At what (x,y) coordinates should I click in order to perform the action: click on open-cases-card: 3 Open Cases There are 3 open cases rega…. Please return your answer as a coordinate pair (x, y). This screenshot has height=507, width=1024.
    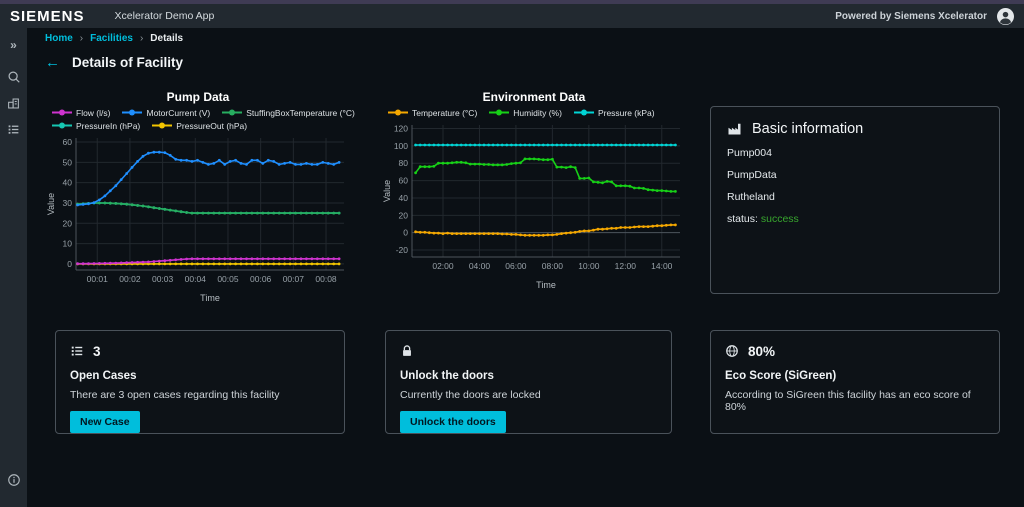
    Looking at the image, I should click on (200, 382).